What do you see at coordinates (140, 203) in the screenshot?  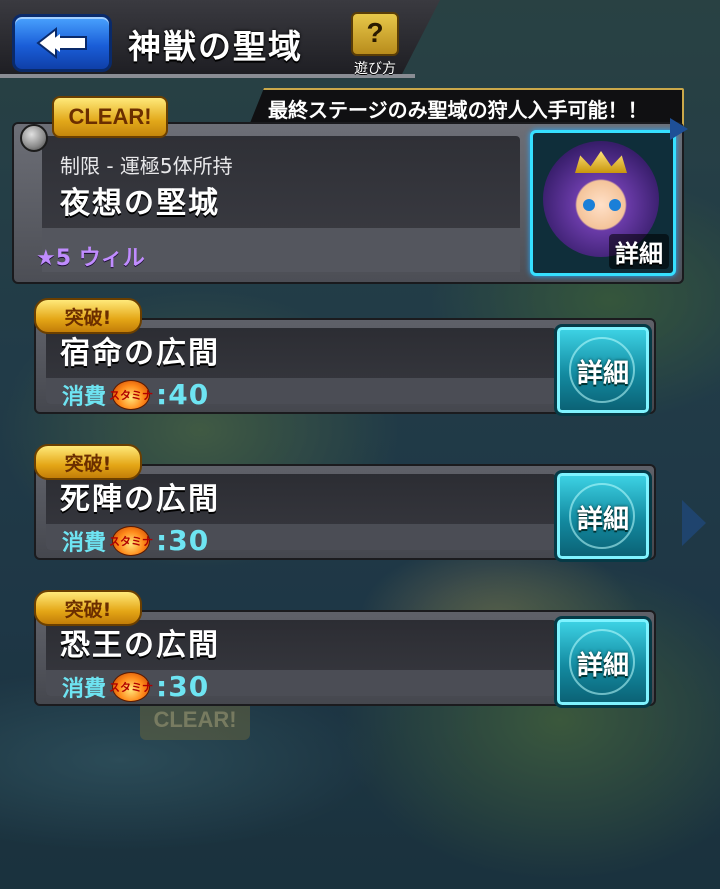 I see `featured-stage-name: 夜想の堅城` at bounding box center [140, 203].